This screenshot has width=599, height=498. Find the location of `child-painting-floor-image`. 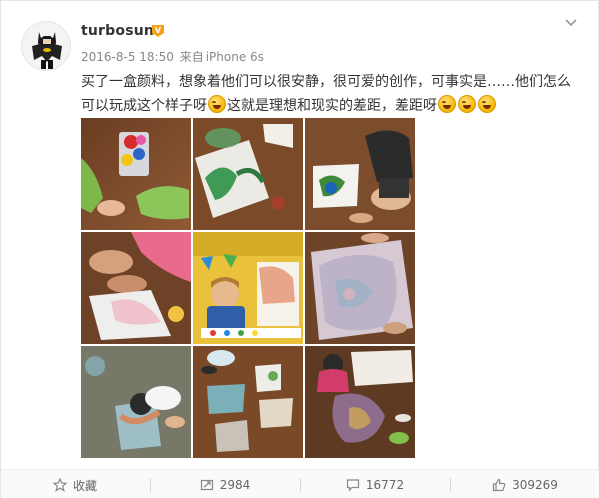

child-painting-floor-image is located at coordinates (360, 174).